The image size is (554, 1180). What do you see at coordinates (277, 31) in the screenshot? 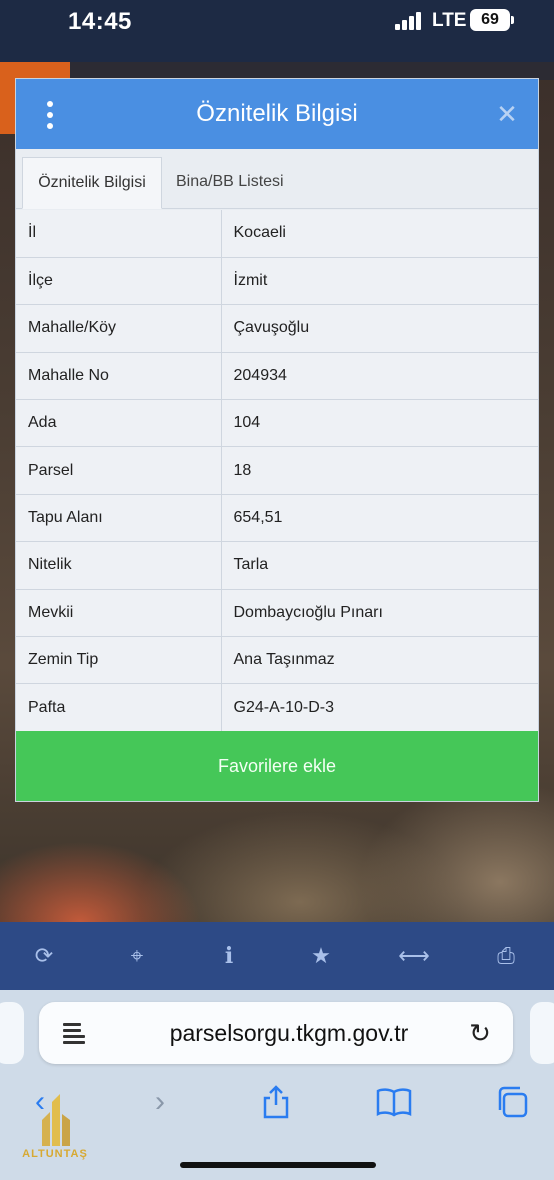
I see `status-bar: 14:45 LTE 69` at bounding box center [277, 31].